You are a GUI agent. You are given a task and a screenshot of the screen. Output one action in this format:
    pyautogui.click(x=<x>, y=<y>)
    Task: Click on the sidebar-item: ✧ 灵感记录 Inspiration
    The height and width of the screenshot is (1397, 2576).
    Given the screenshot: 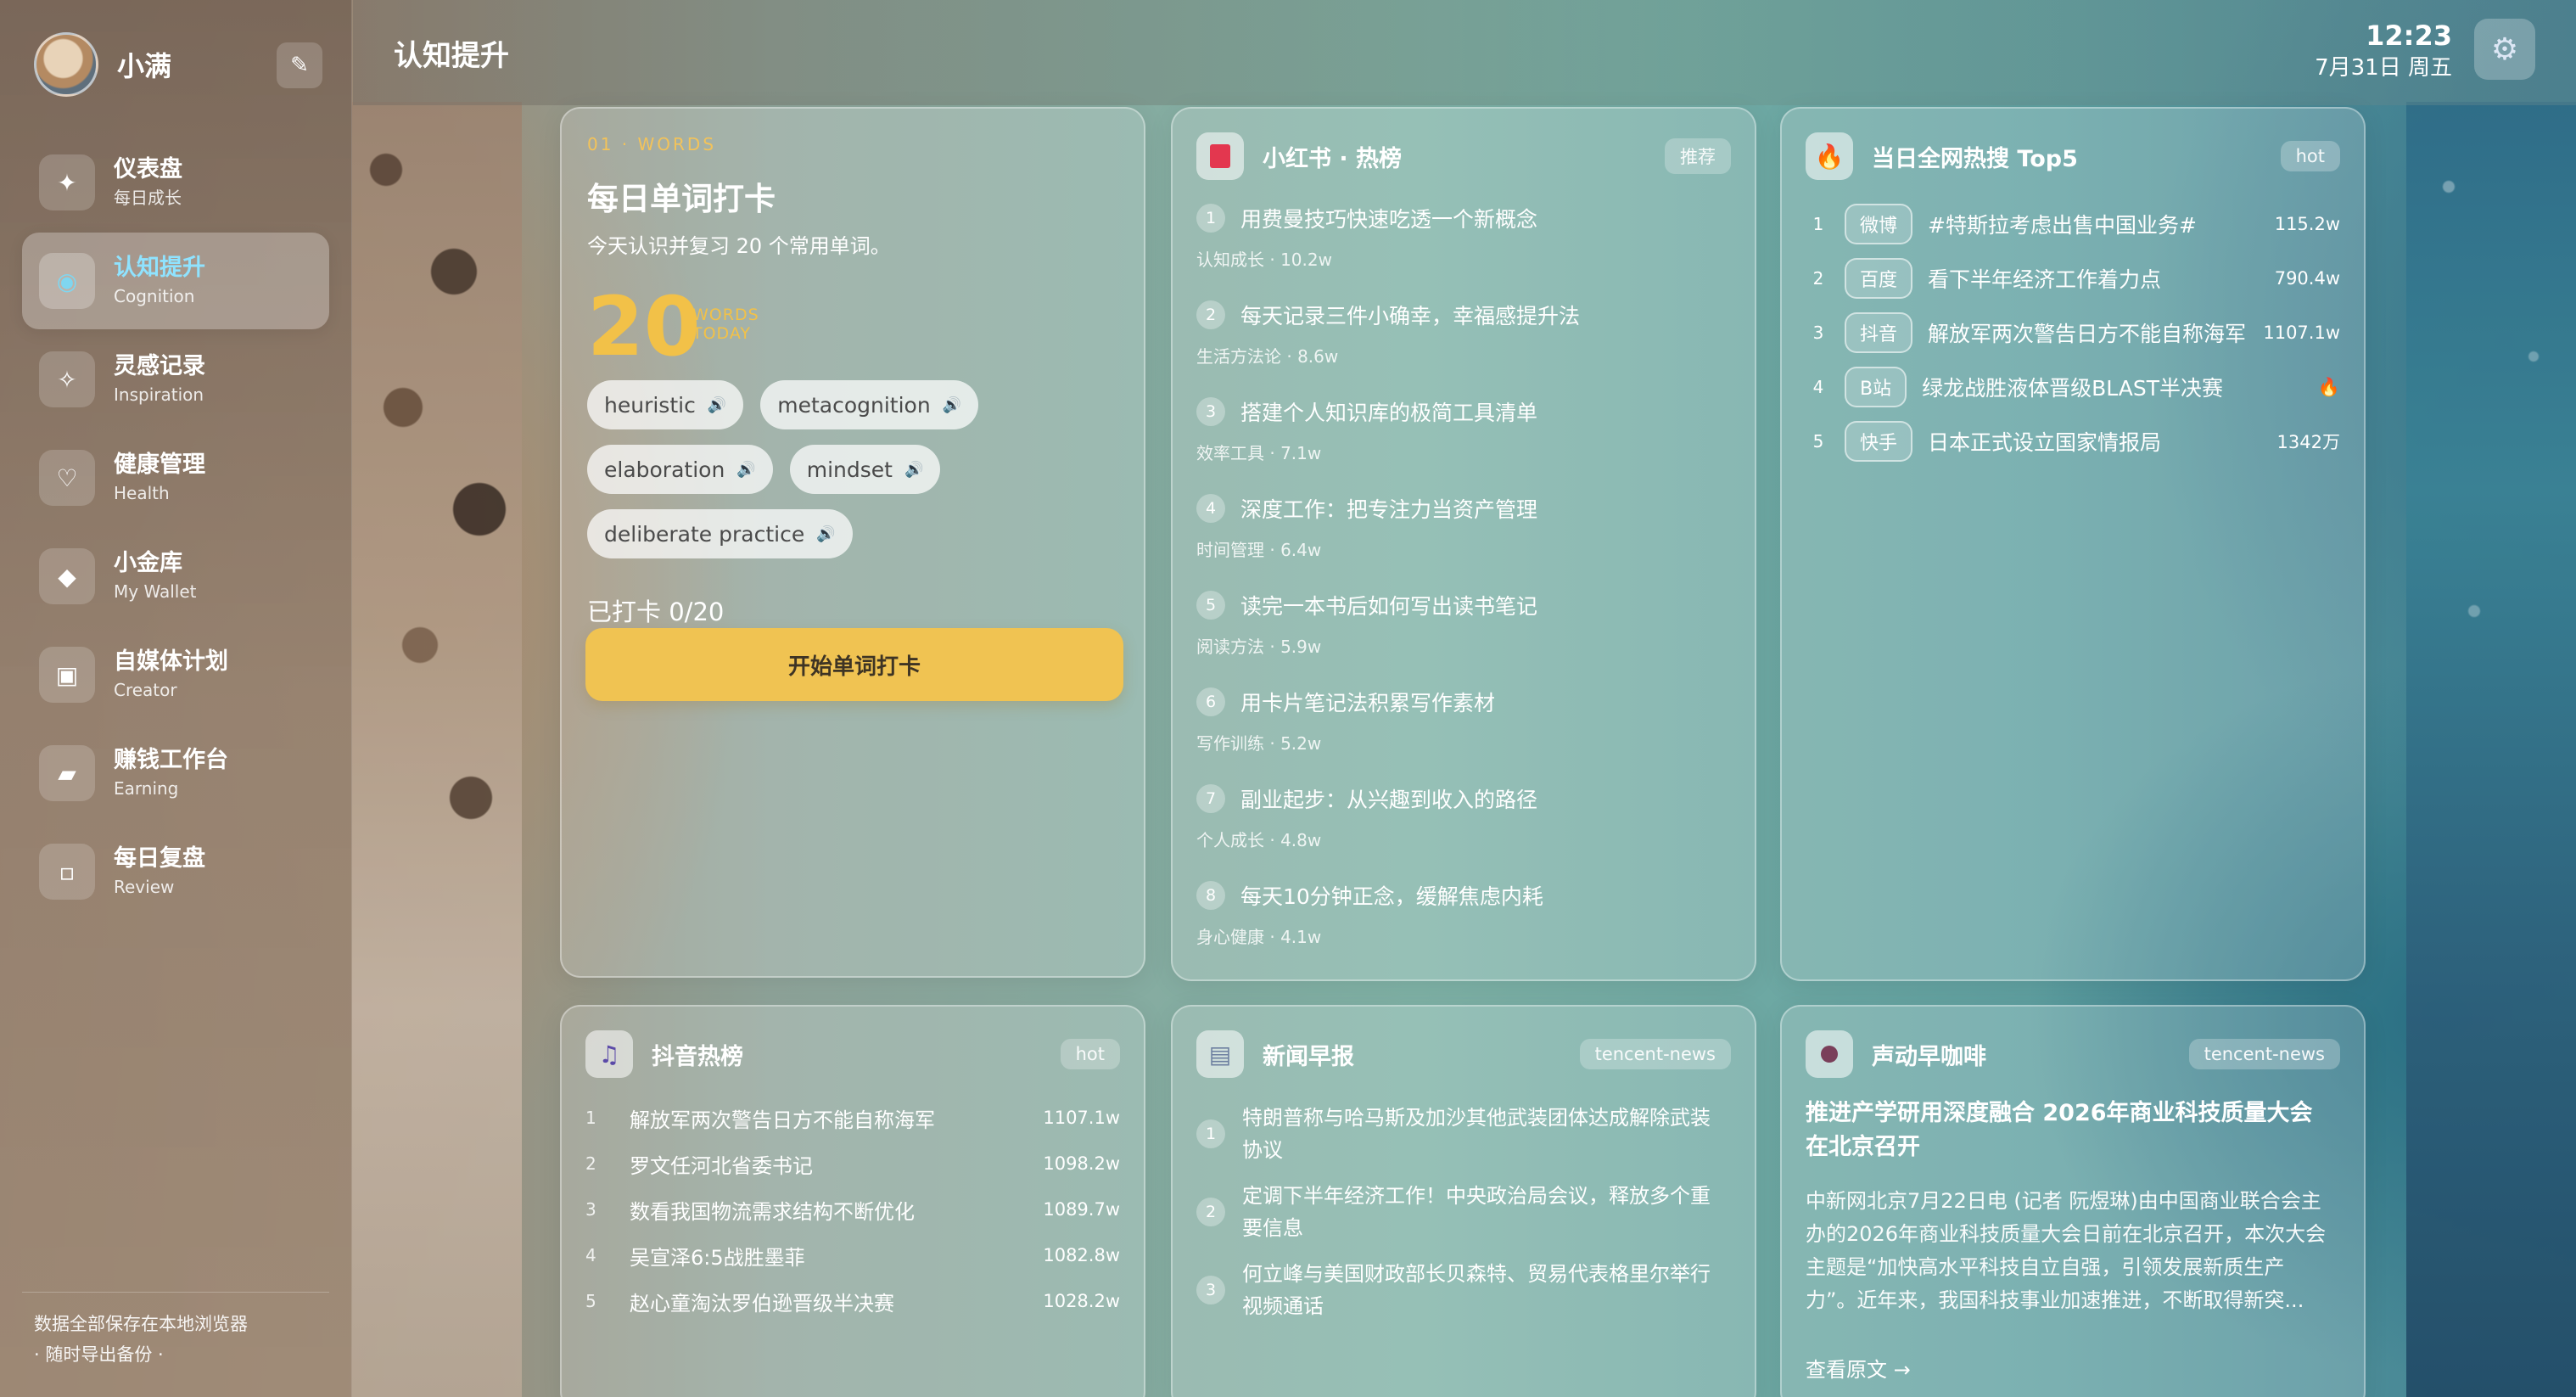 What is the action you would take?
    pyautogui.click(x=175, y=379)
    